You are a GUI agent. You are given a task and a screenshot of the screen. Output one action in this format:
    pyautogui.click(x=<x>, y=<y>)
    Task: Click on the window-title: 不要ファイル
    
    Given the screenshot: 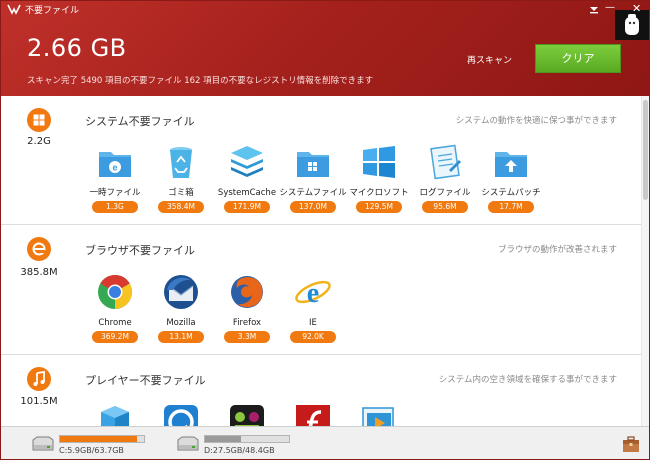 What is the action you would take?
    pyautogui.click(x=52, y=11)
    